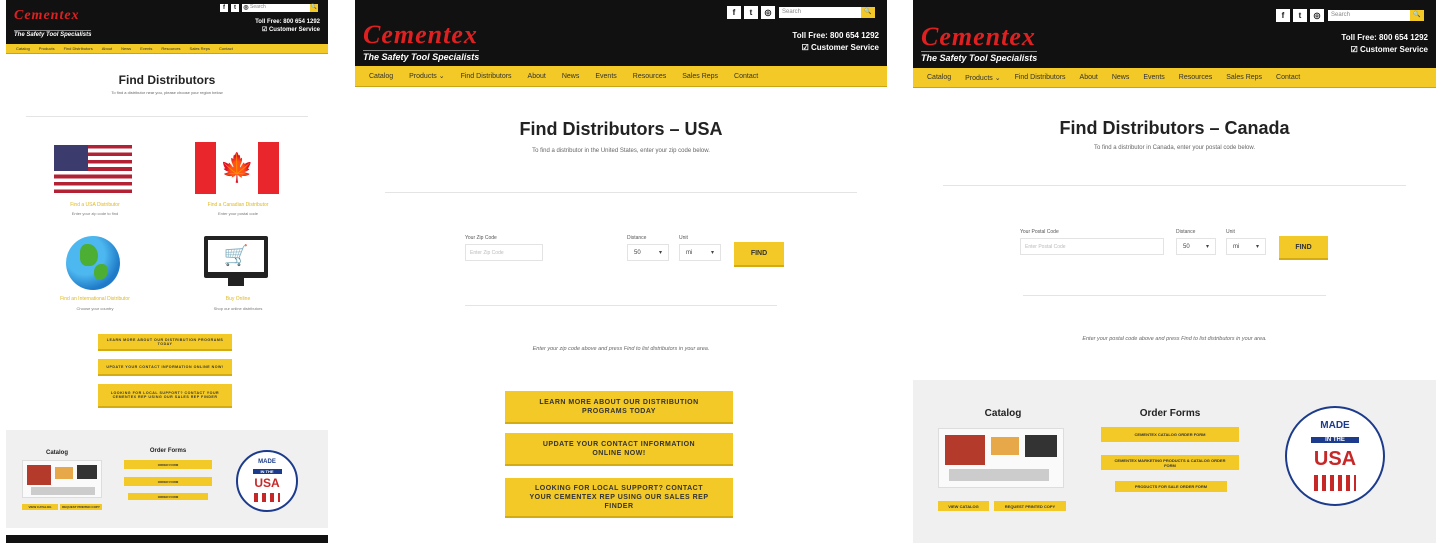 Image resolution: width=1436 pixels, height=543 pixels. I want to click on nav-item-products: Products, so click(47, 48).